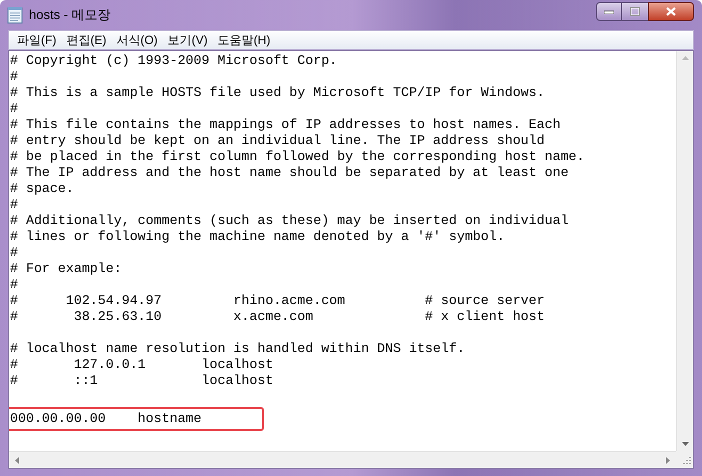 The width and height of the screenshot is (702, 476). I want to click on maximize-icon, so click(635, 11).